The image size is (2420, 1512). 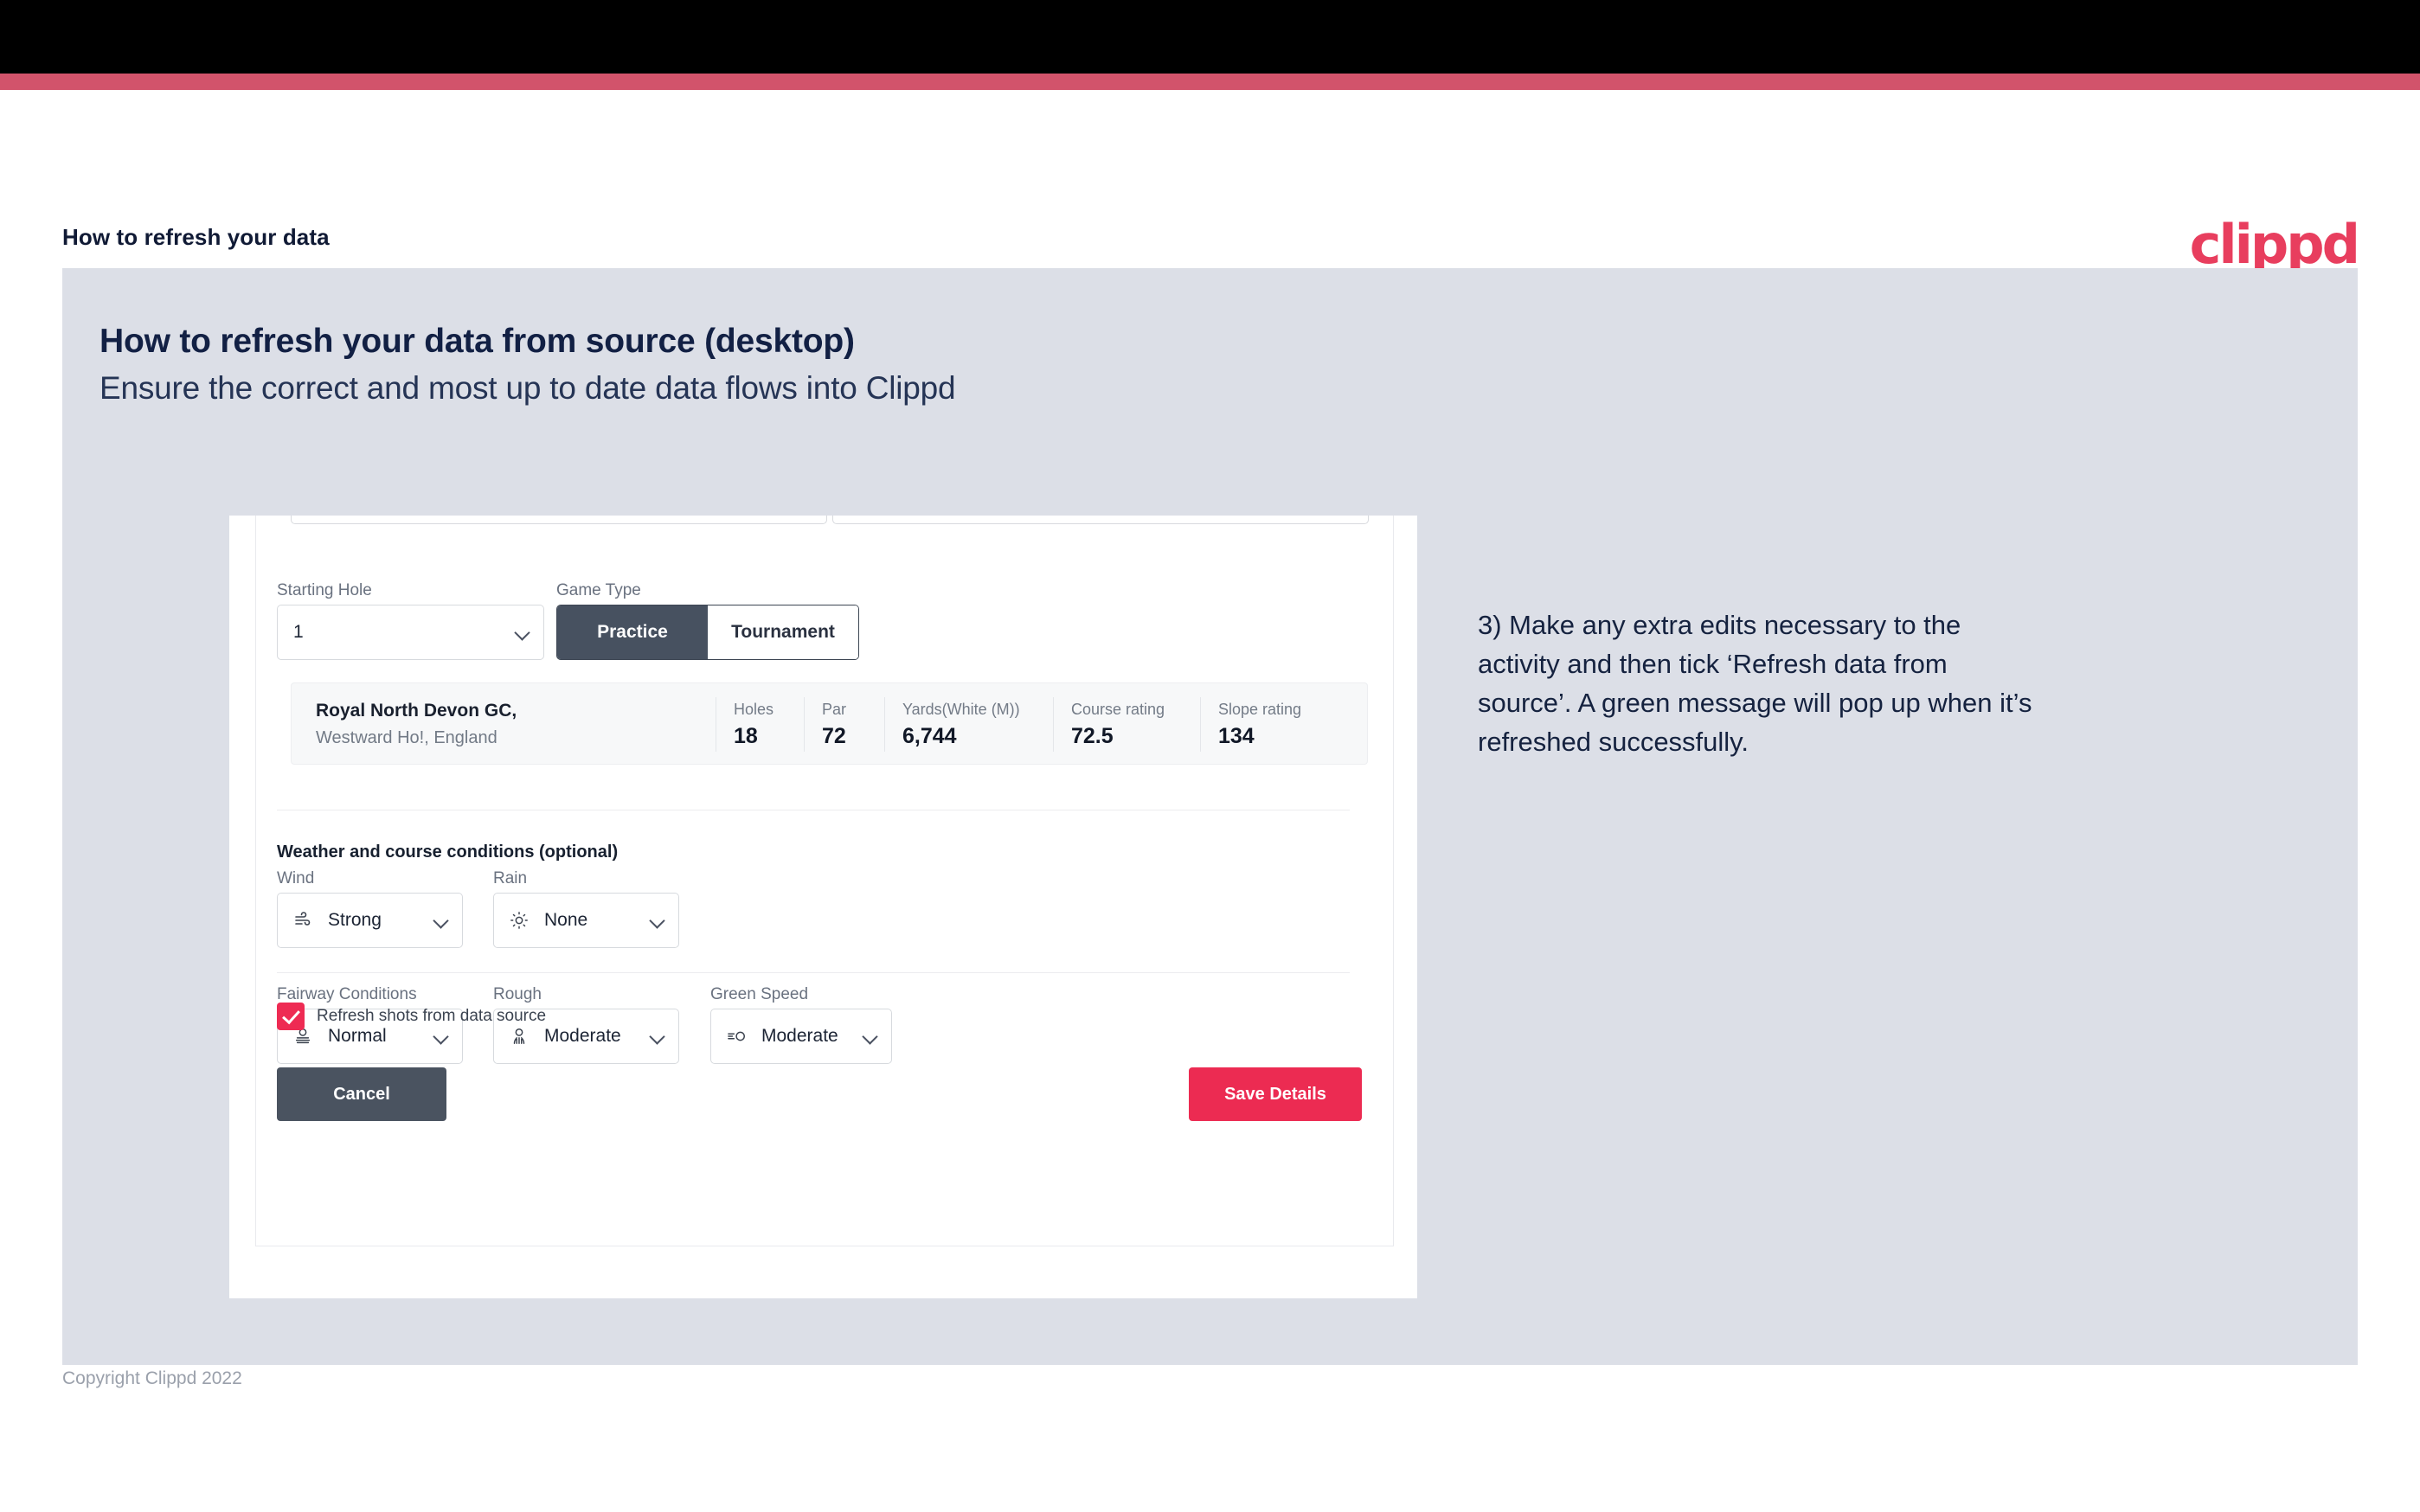 I want to click on stat-par-value: 72, so click(x=834, y=735).